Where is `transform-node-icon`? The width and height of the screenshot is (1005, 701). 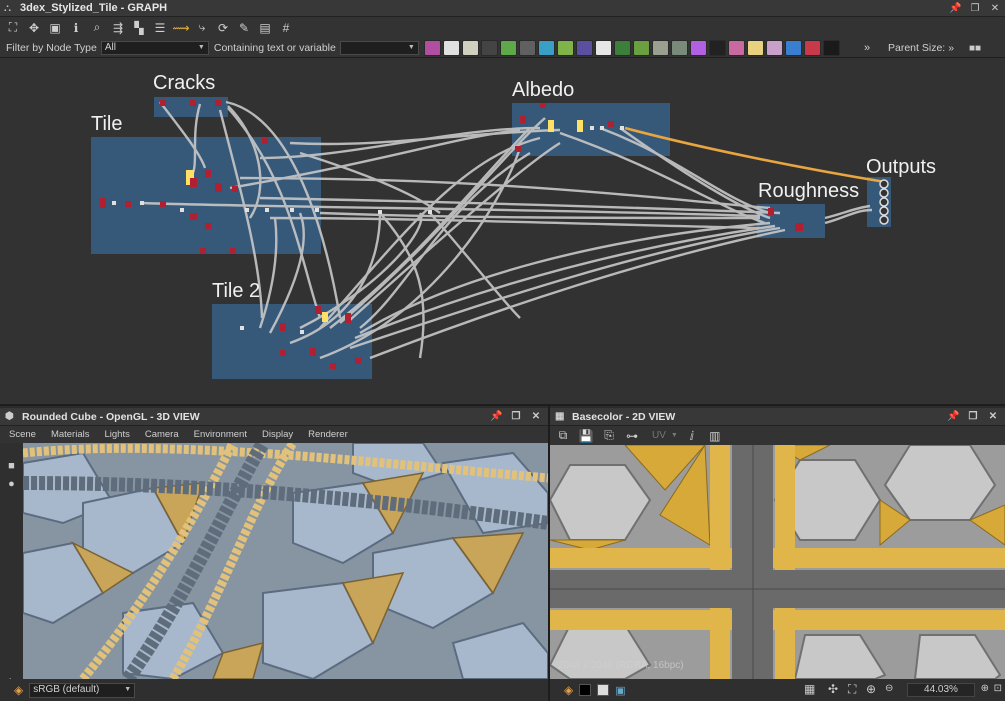 transform-node-icon is located at coordinates (793, 48).